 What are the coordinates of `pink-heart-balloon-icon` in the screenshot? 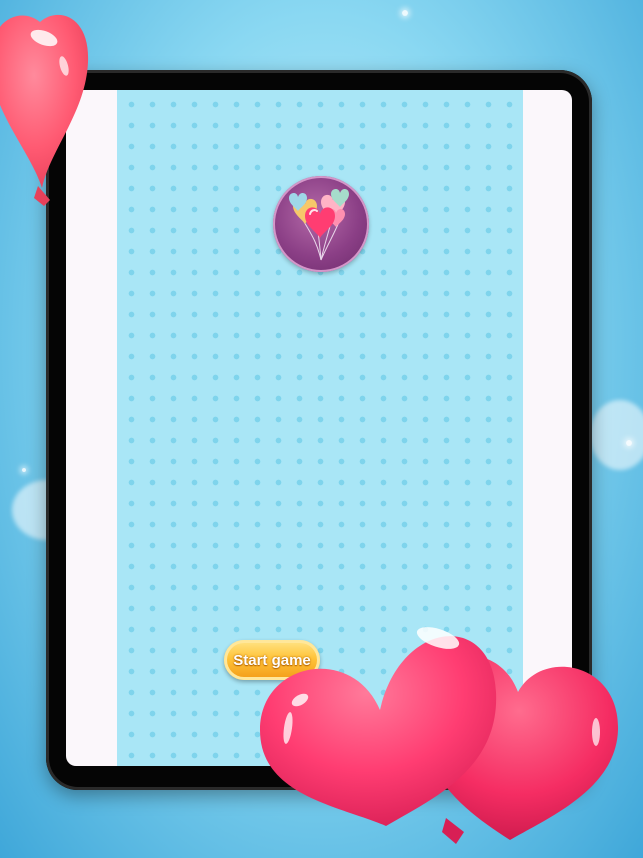 It's located at (44, 110).